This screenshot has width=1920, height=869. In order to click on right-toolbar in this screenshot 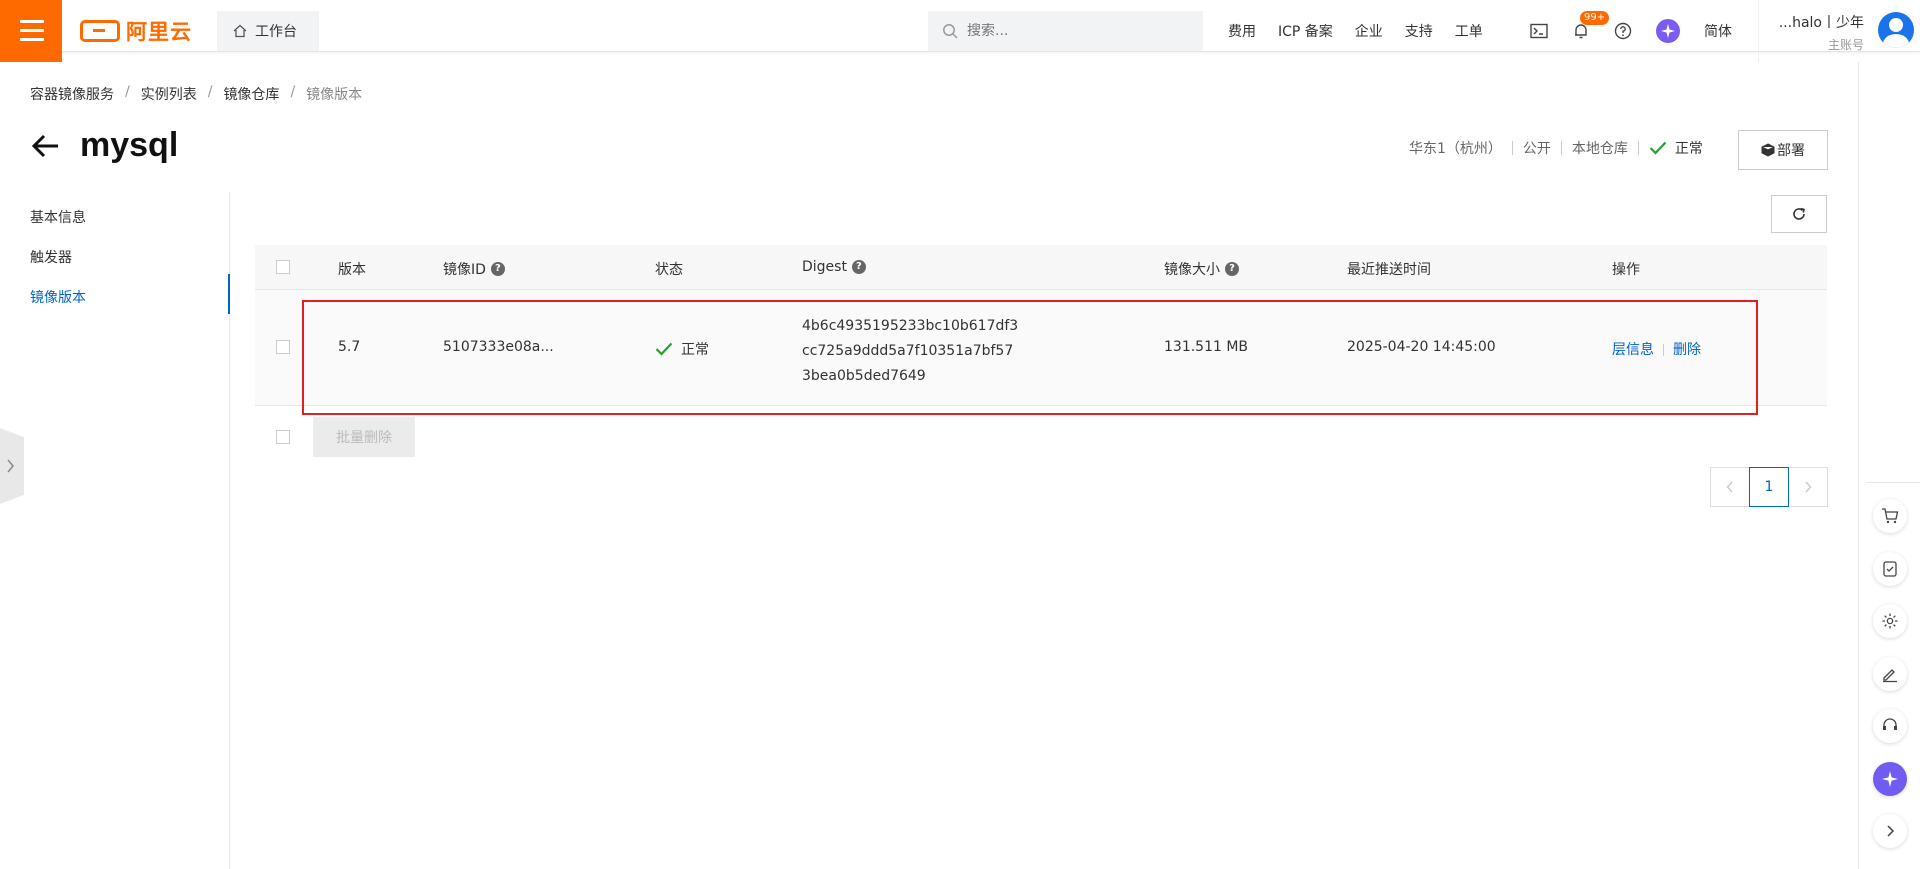, I will do `click(1889, 465)`.